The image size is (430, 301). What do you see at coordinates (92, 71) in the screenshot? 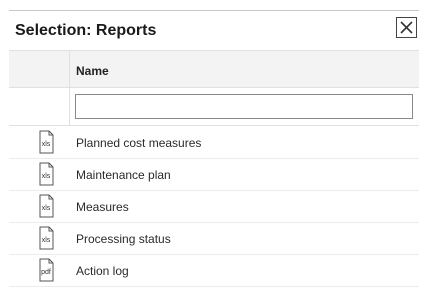
I see `column-header-name: Name` at bounding box center [92, 71].